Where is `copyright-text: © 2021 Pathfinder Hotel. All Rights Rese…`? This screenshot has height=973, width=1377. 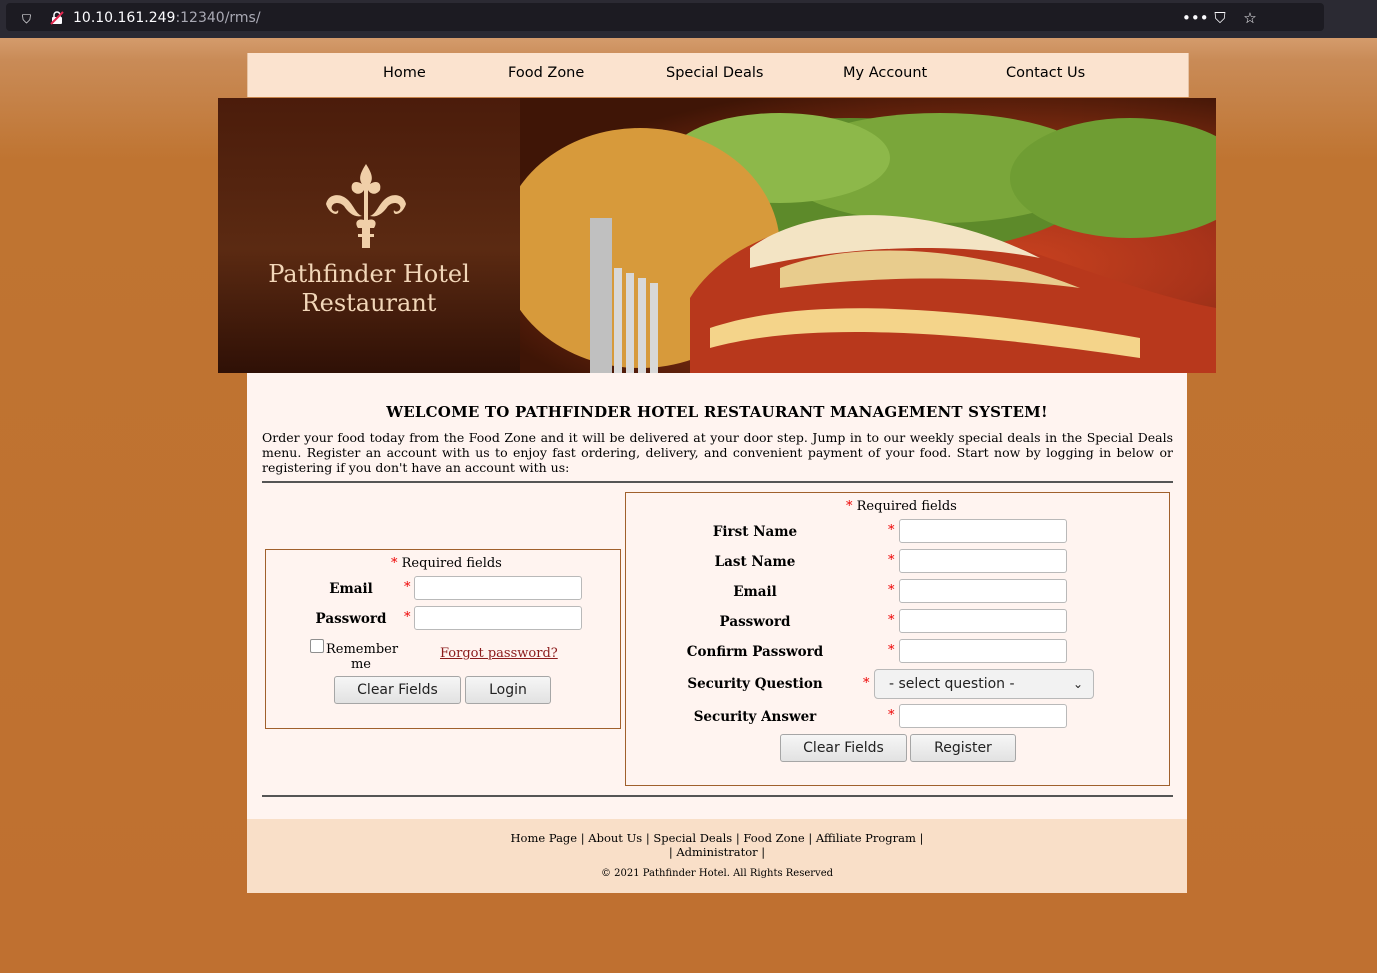
copyright-text: © 2021 Pathfinder Hotel. All Rights Rese… is located at coordinates (717, 873).